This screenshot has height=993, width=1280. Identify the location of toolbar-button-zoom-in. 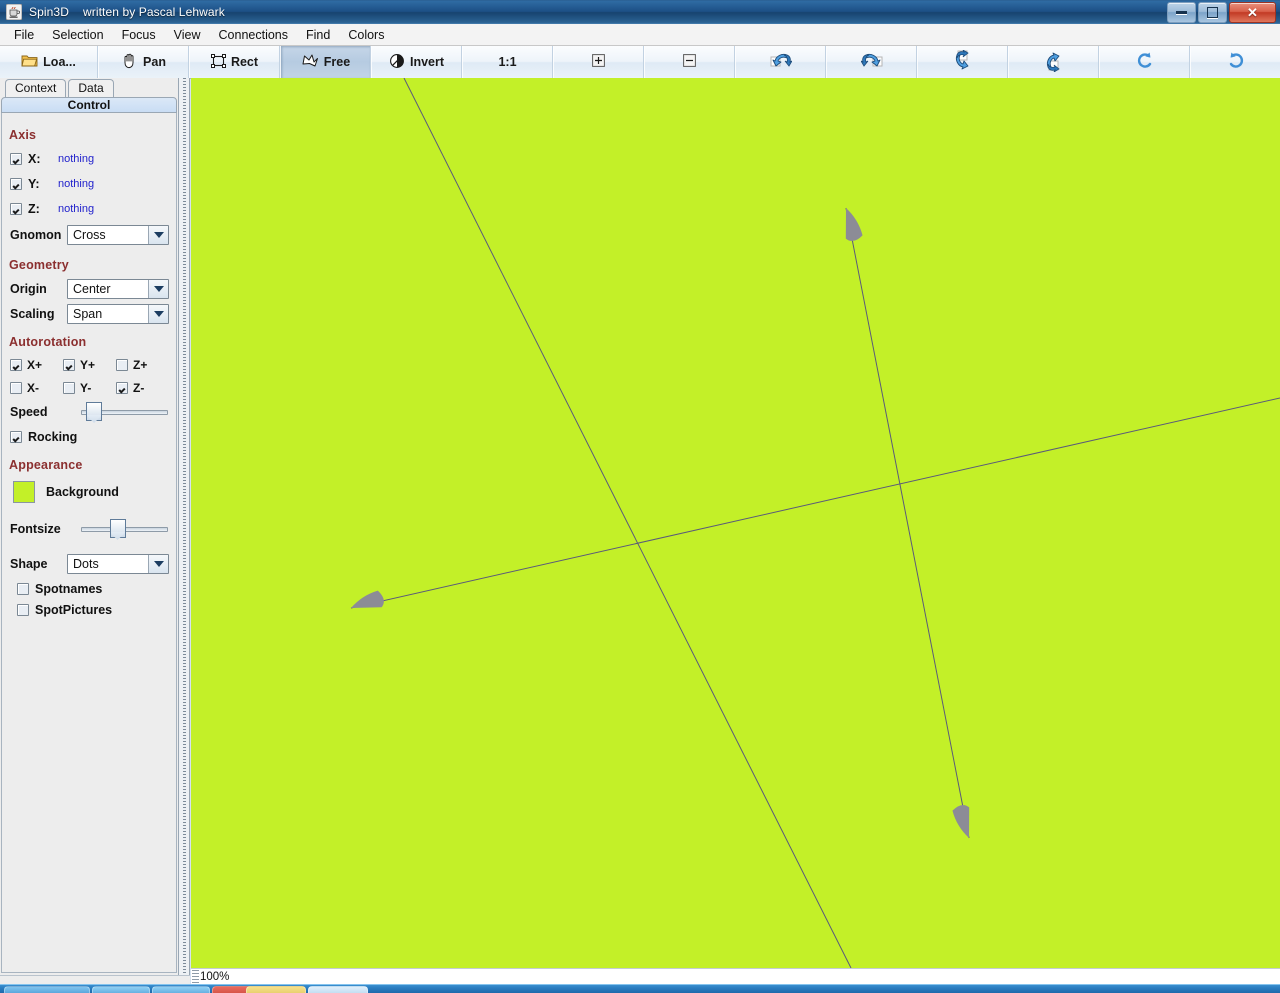
(598, 62).